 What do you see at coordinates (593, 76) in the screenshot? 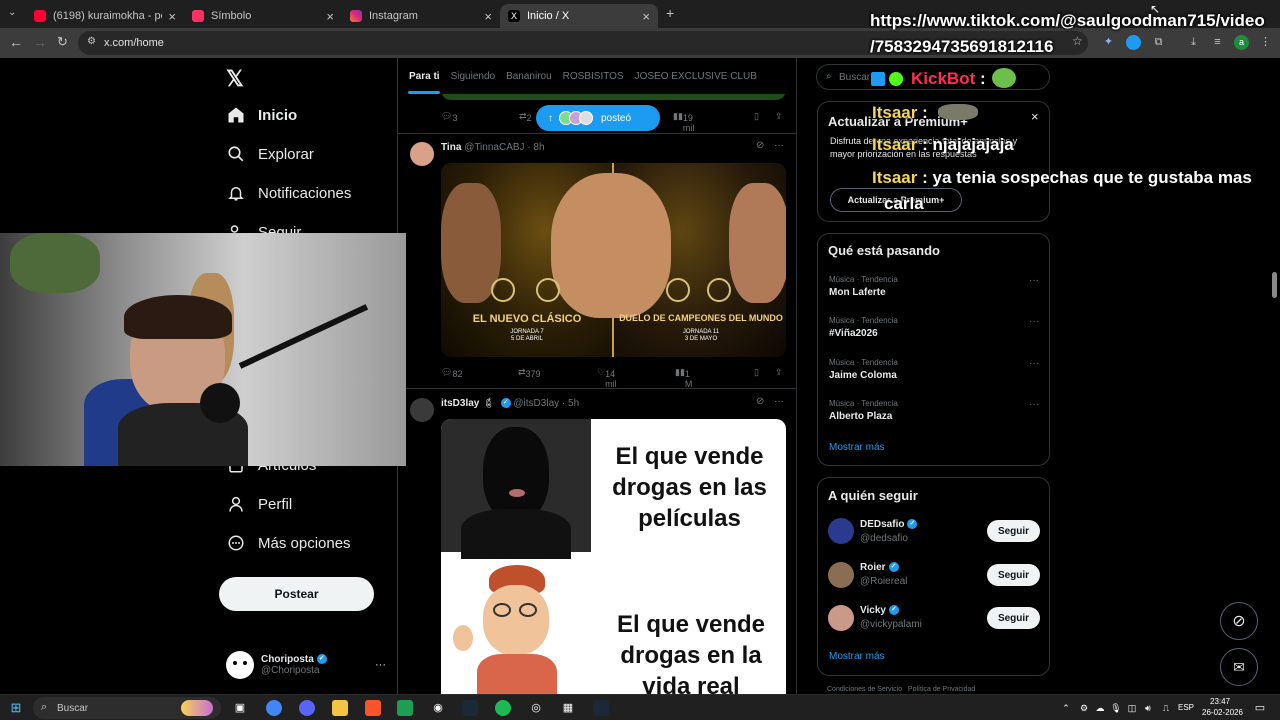
I see `tab-rosbisitos: ROSBISITOS` at bounding box center [593, 76].